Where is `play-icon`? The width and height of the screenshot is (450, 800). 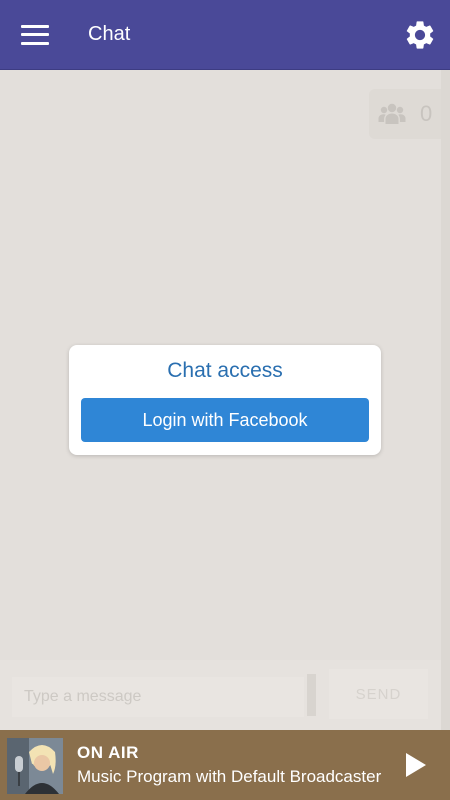
play-icon is located at coordinates (416, 765).